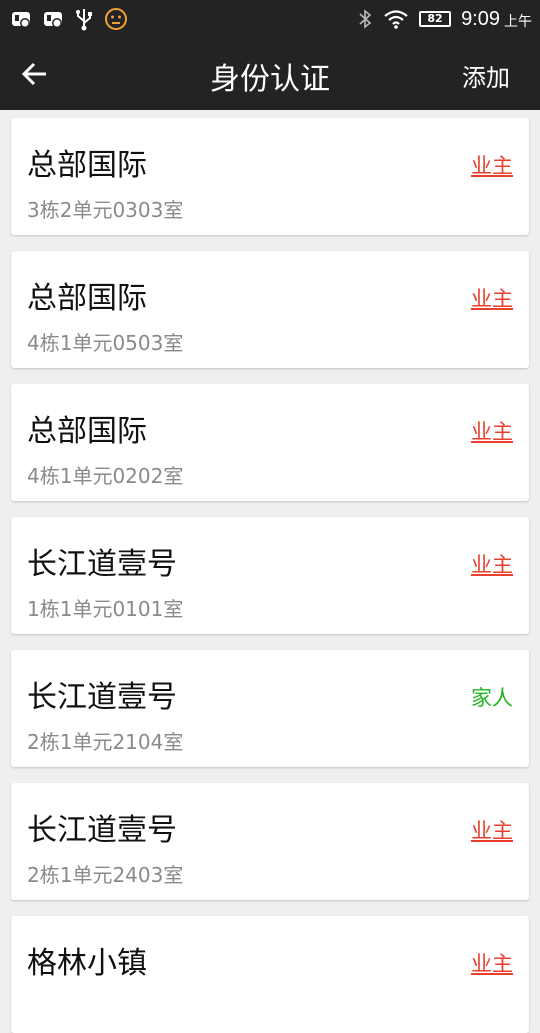  What do you see at coordinates (492, 697) in the screenshot?
I see `card-role-label: 家人` at bounding box center [492, 697].